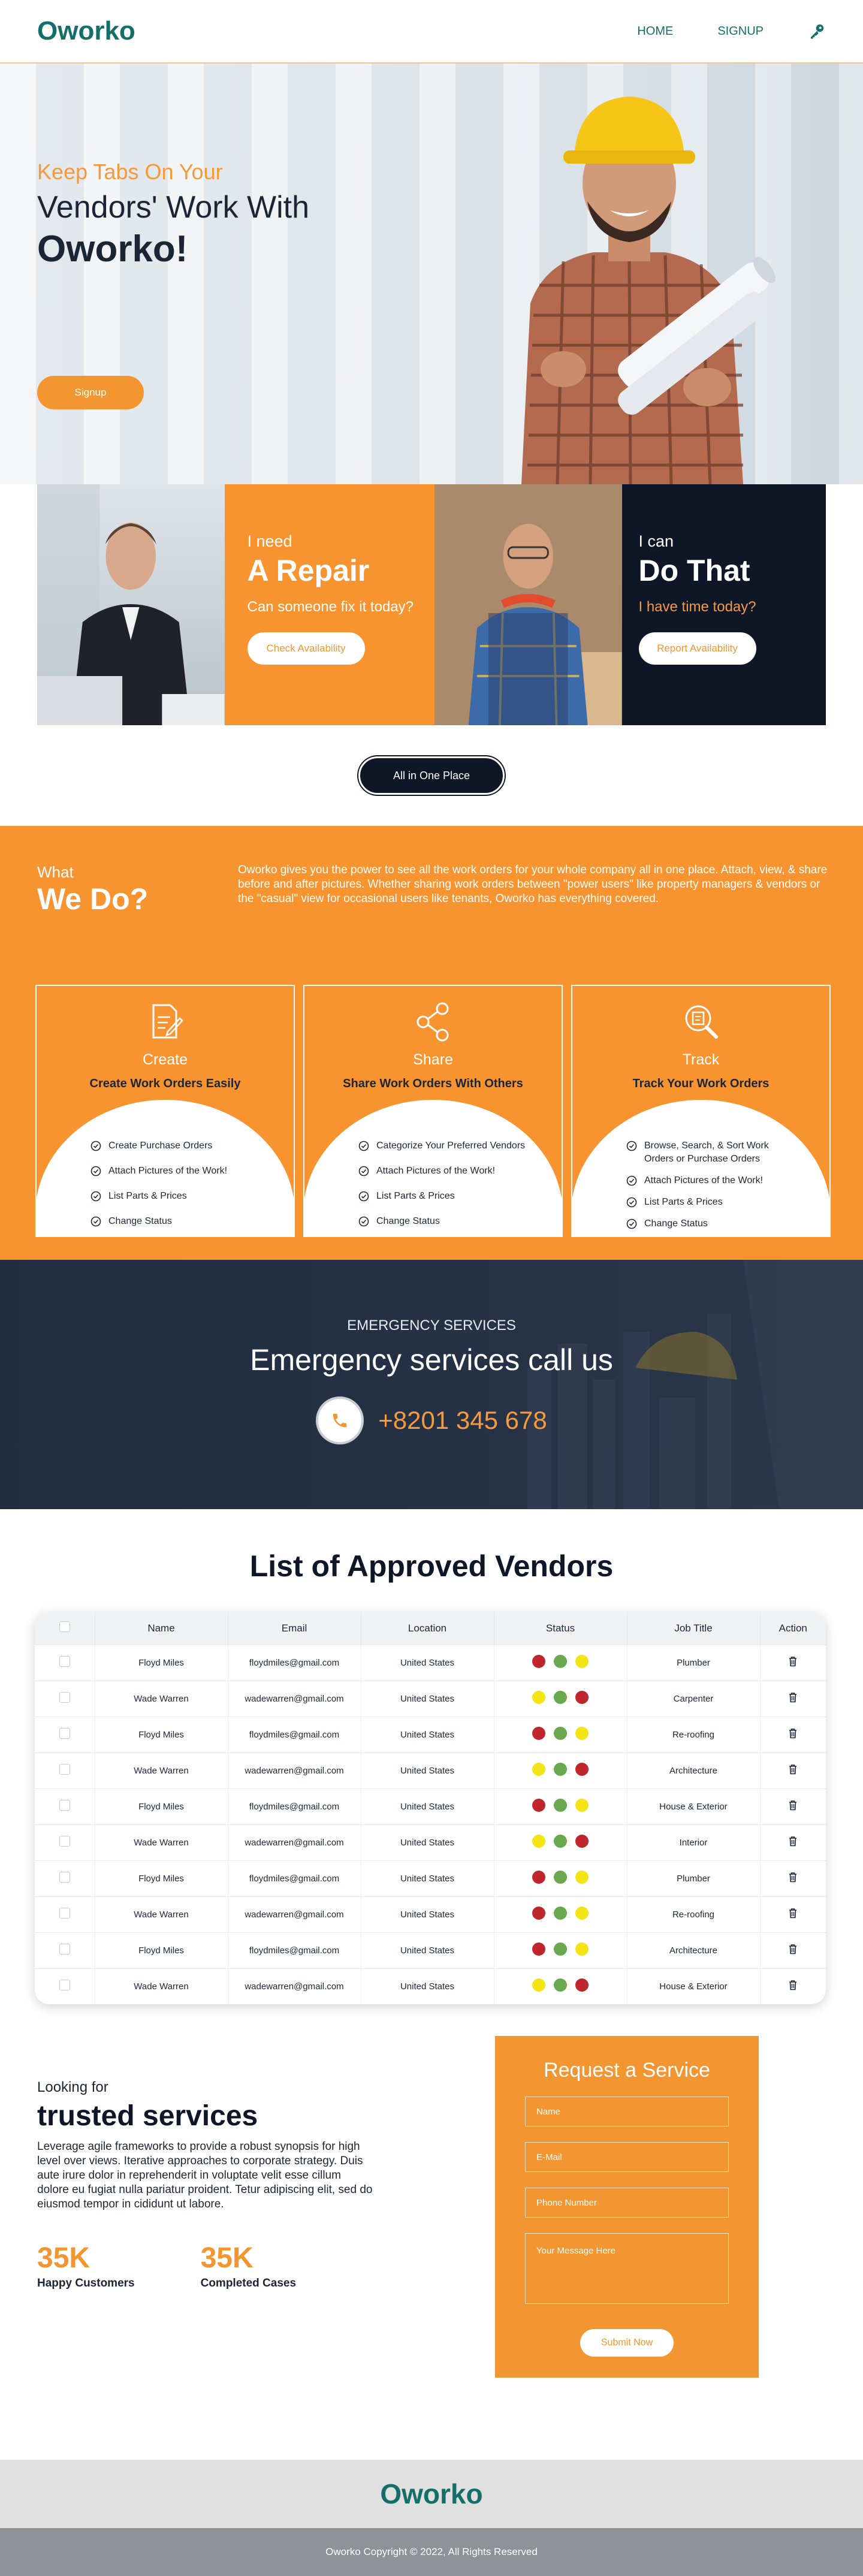 This screenshot has height=2576, width=863. I want to click on nav-signup-link: SIGNUP, so click(740, 32).